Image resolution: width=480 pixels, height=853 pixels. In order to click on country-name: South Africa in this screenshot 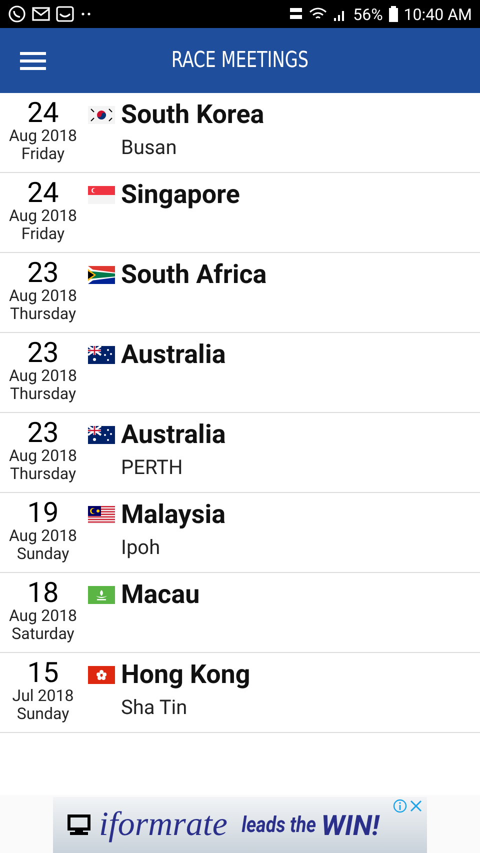, I will do `click(194, 275)`.